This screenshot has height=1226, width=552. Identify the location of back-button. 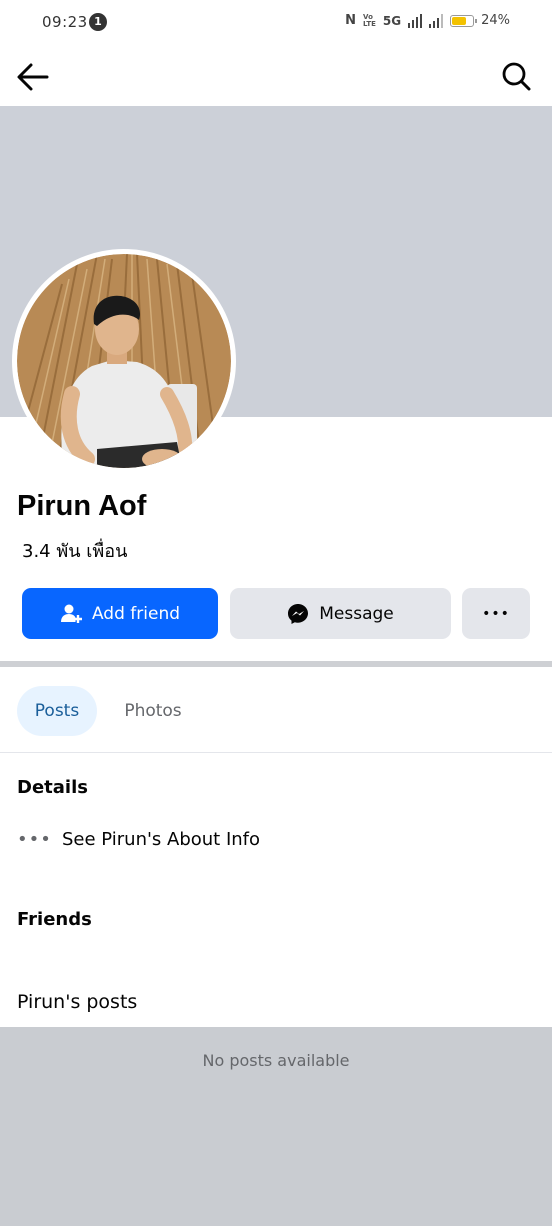
(33, 77).